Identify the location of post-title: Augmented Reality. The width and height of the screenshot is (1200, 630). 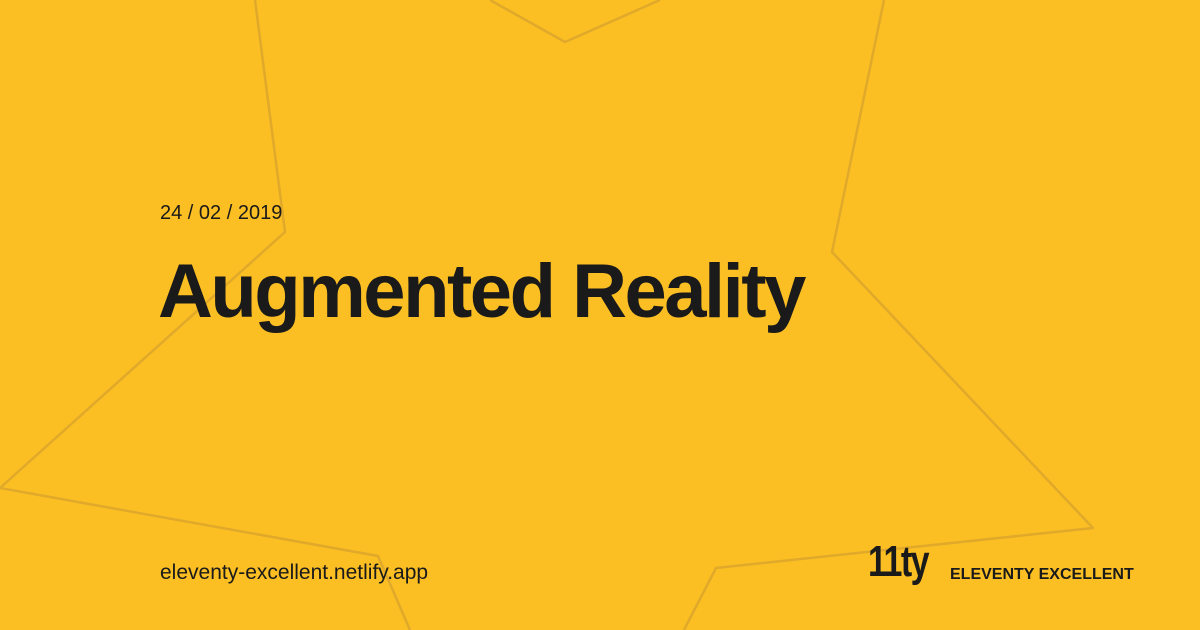
(482, 291).